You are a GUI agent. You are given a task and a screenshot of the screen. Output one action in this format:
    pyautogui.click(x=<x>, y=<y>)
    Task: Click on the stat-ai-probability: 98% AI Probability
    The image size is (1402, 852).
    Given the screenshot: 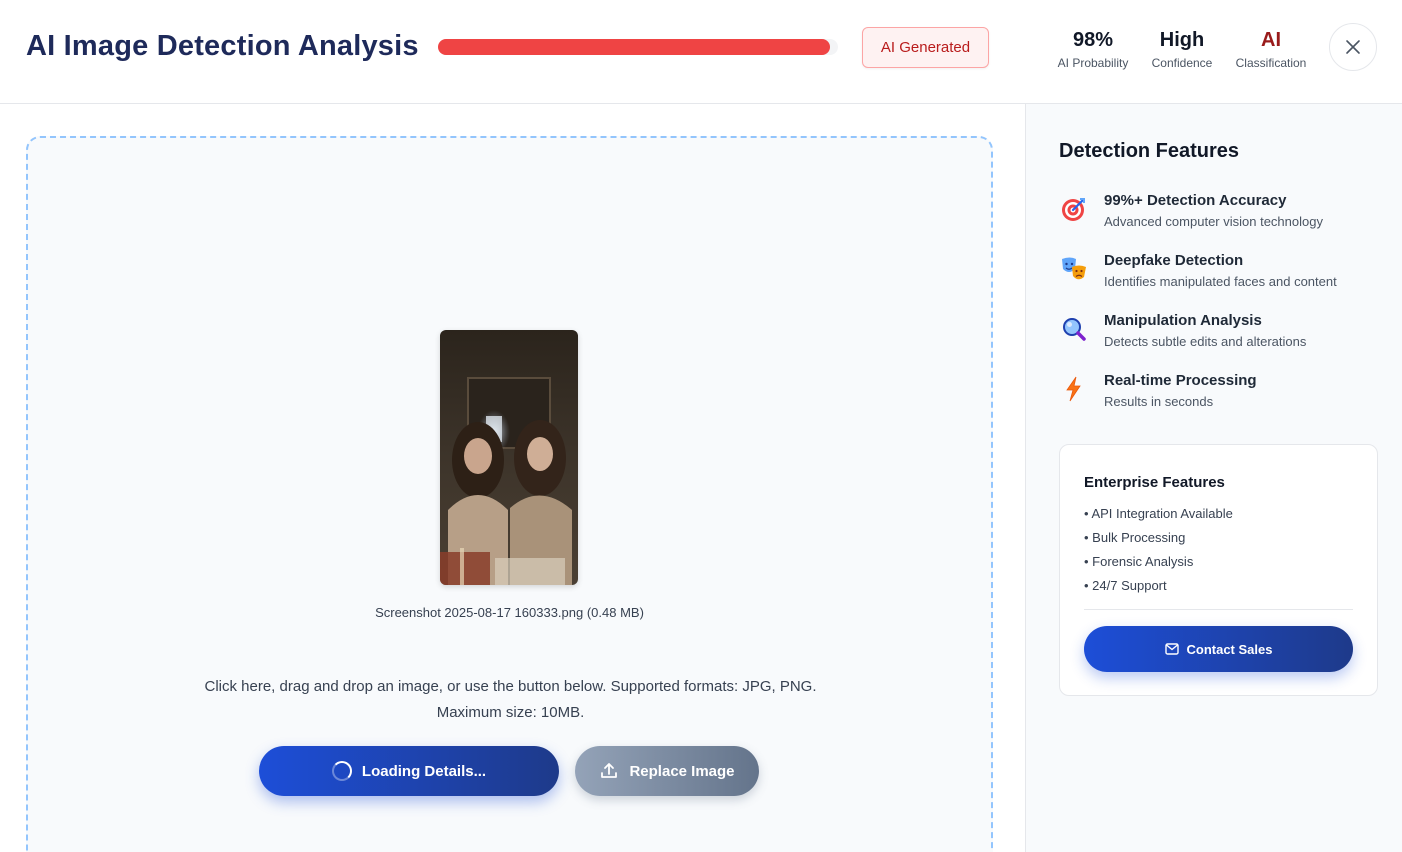 What is the action you would take?
    pyautogui.click(x=1093, y=49)
    